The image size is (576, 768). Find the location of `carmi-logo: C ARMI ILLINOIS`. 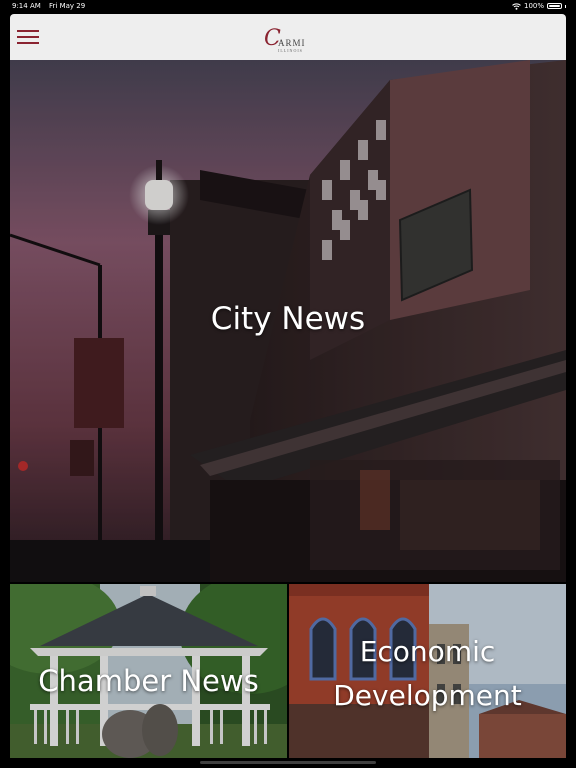

carmi-logo: C ARMI ILLINOIS is located at coordinates (288, 43).